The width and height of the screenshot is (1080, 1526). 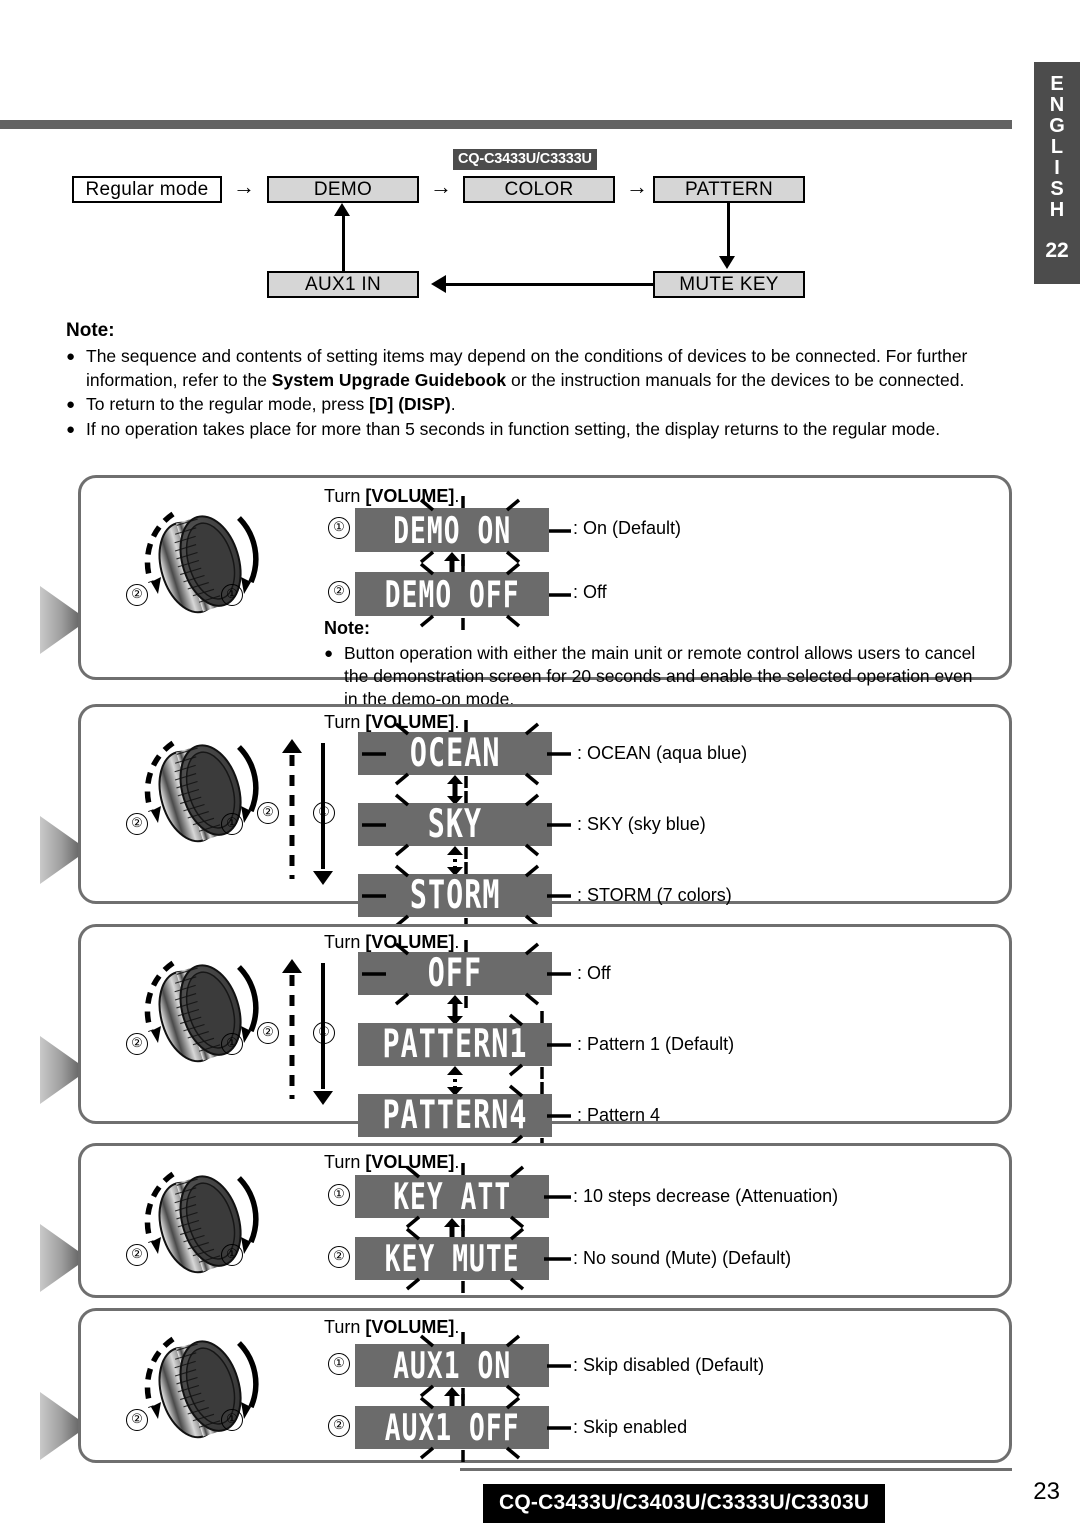 I want to click on flow-arrowhead-down-icon, so click(x=727, y=262).